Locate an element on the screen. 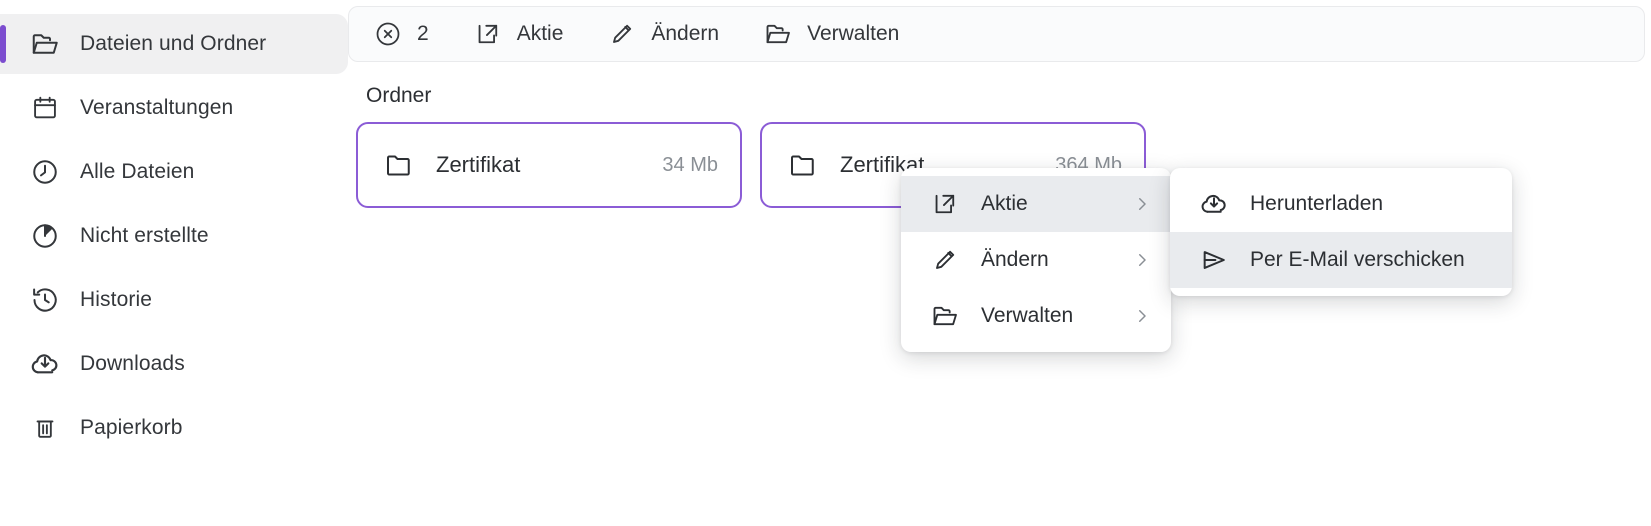 Image resolution: width=1651 pixels, height=526 pixels. clear-selection-button: 2 is located at coordinates (401, 34).